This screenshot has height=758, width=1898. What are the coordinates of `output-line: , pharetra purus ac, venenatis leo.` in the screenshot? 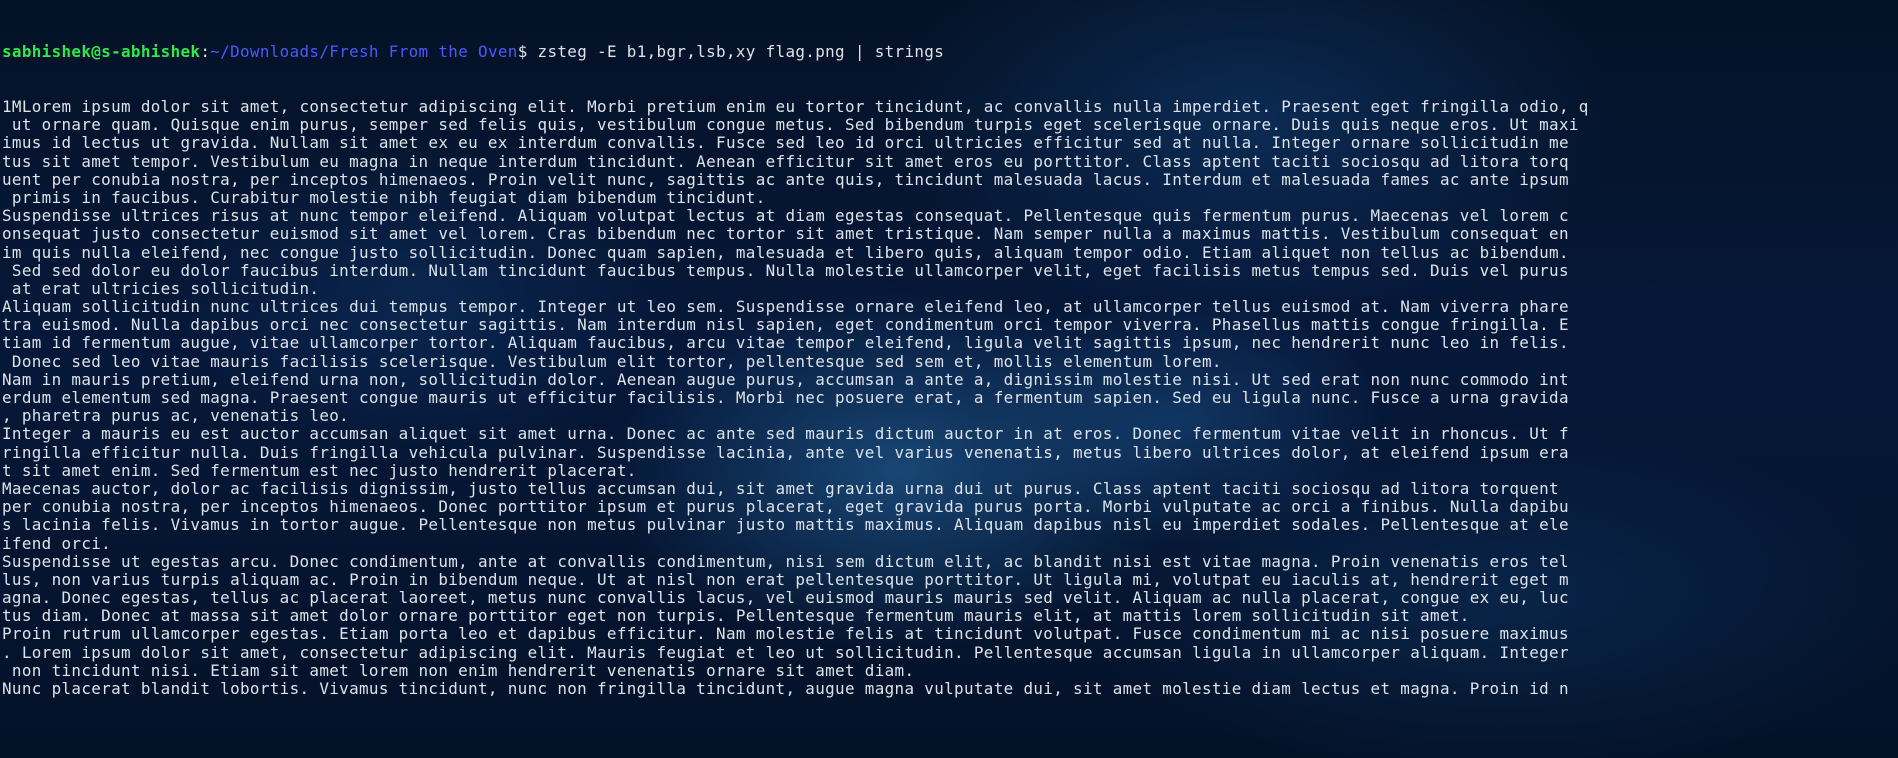 It's located at (176, 416).